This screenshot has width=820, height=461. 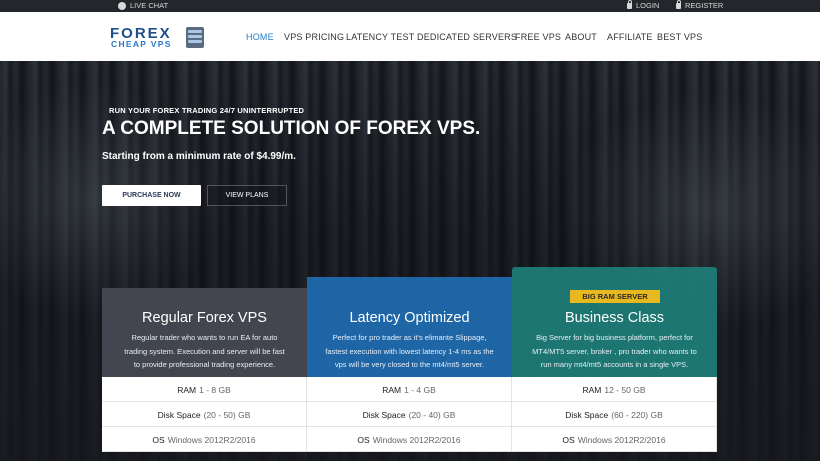 I want to click on plan-title: Latency Optimized, so click(x=409, y=318).